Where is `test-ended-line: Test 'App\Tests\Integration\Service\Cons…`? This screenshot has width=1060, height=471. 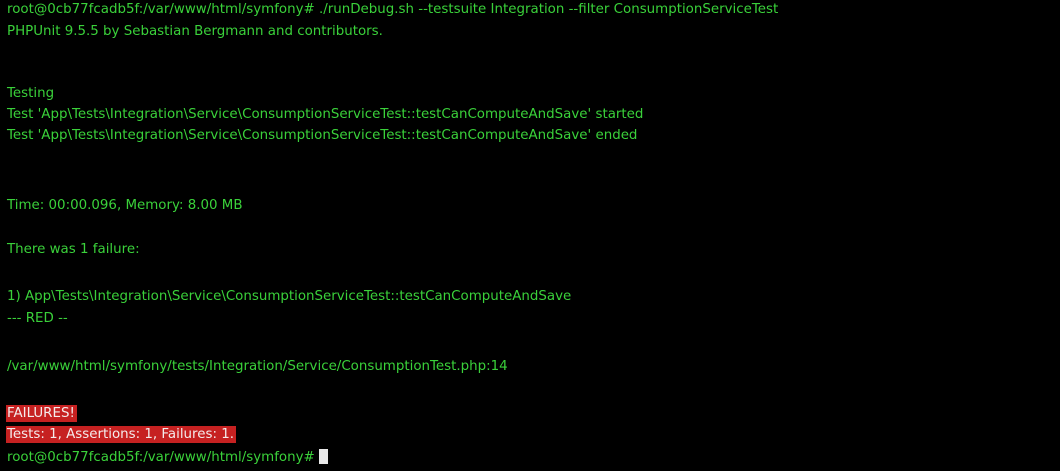 test-ended-line: Test 'App\Tests\Integration\Service\Cons… is located at coordinates (322, 135).